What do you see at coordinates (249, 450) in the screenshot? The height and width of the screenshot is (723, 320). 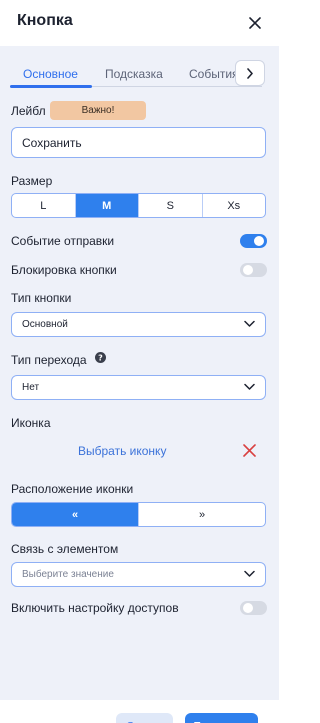 I see `clear-icon` at bounding box center [249, 450].